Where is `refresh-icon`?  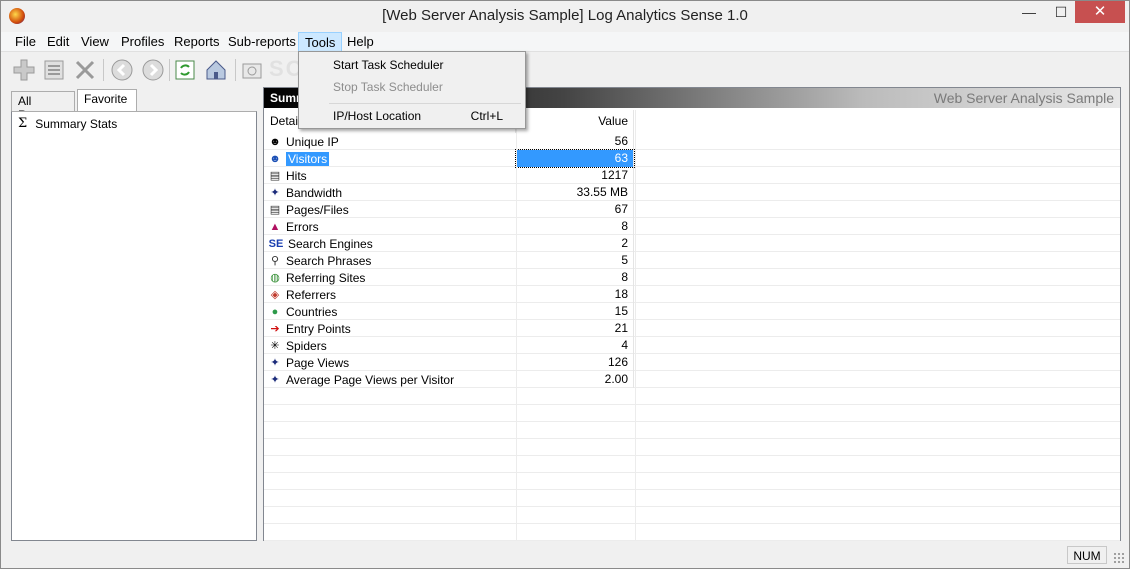 refresh-icon is located at coordinates (185, 70).